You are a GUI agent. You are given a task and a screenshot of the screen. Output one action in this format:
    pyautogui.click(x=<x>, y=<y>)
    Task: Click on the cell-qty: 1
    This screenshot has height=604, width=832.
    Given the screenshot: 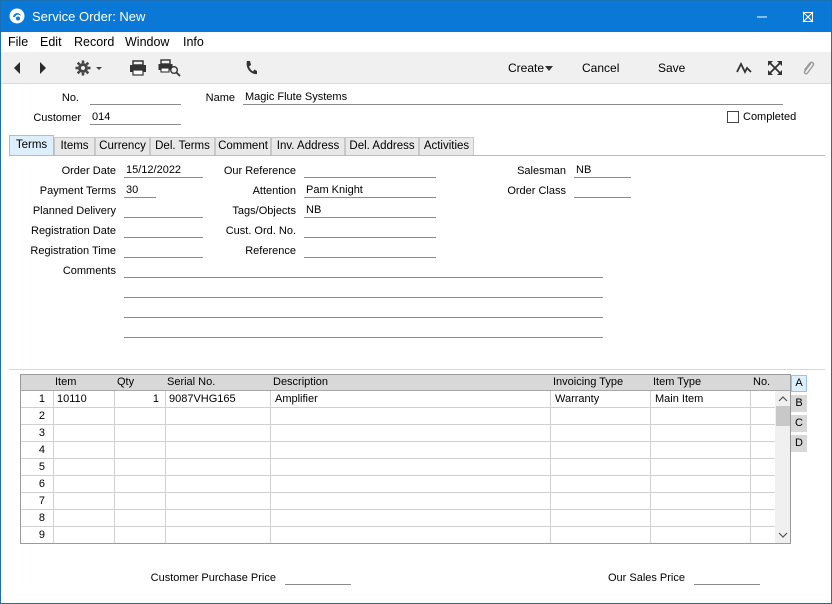 What is the action you would take?
    pyautogui.click(x=138, y=399)
    